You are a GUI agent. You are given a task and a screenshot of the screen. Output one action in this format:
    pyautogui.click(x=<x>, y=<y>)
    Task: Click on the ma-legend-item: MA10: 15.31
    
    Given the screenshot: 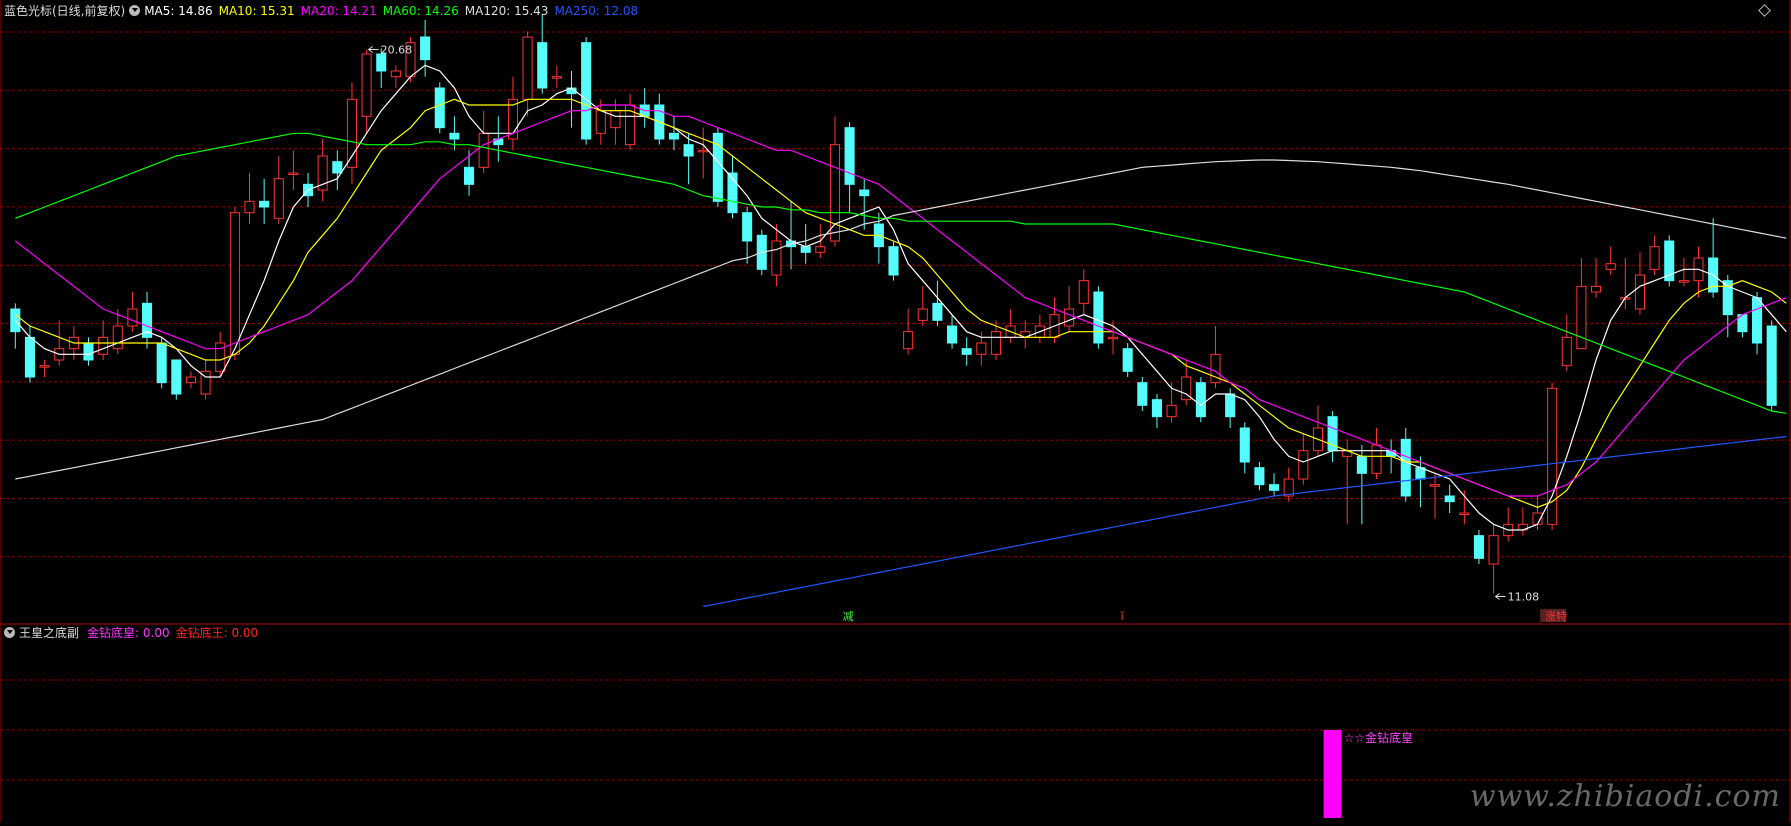 What is the action you would take?
    pyautogui.click(x=256, y=11)
    